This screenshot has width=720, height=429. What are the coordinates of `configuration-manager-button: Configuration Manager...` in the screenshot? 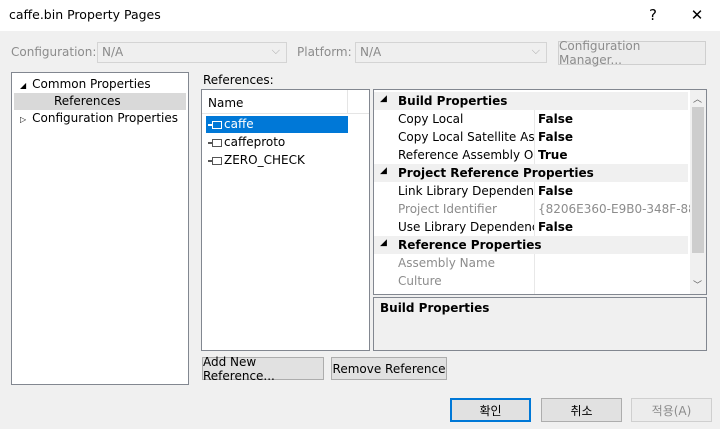 It's located at (632, 53).